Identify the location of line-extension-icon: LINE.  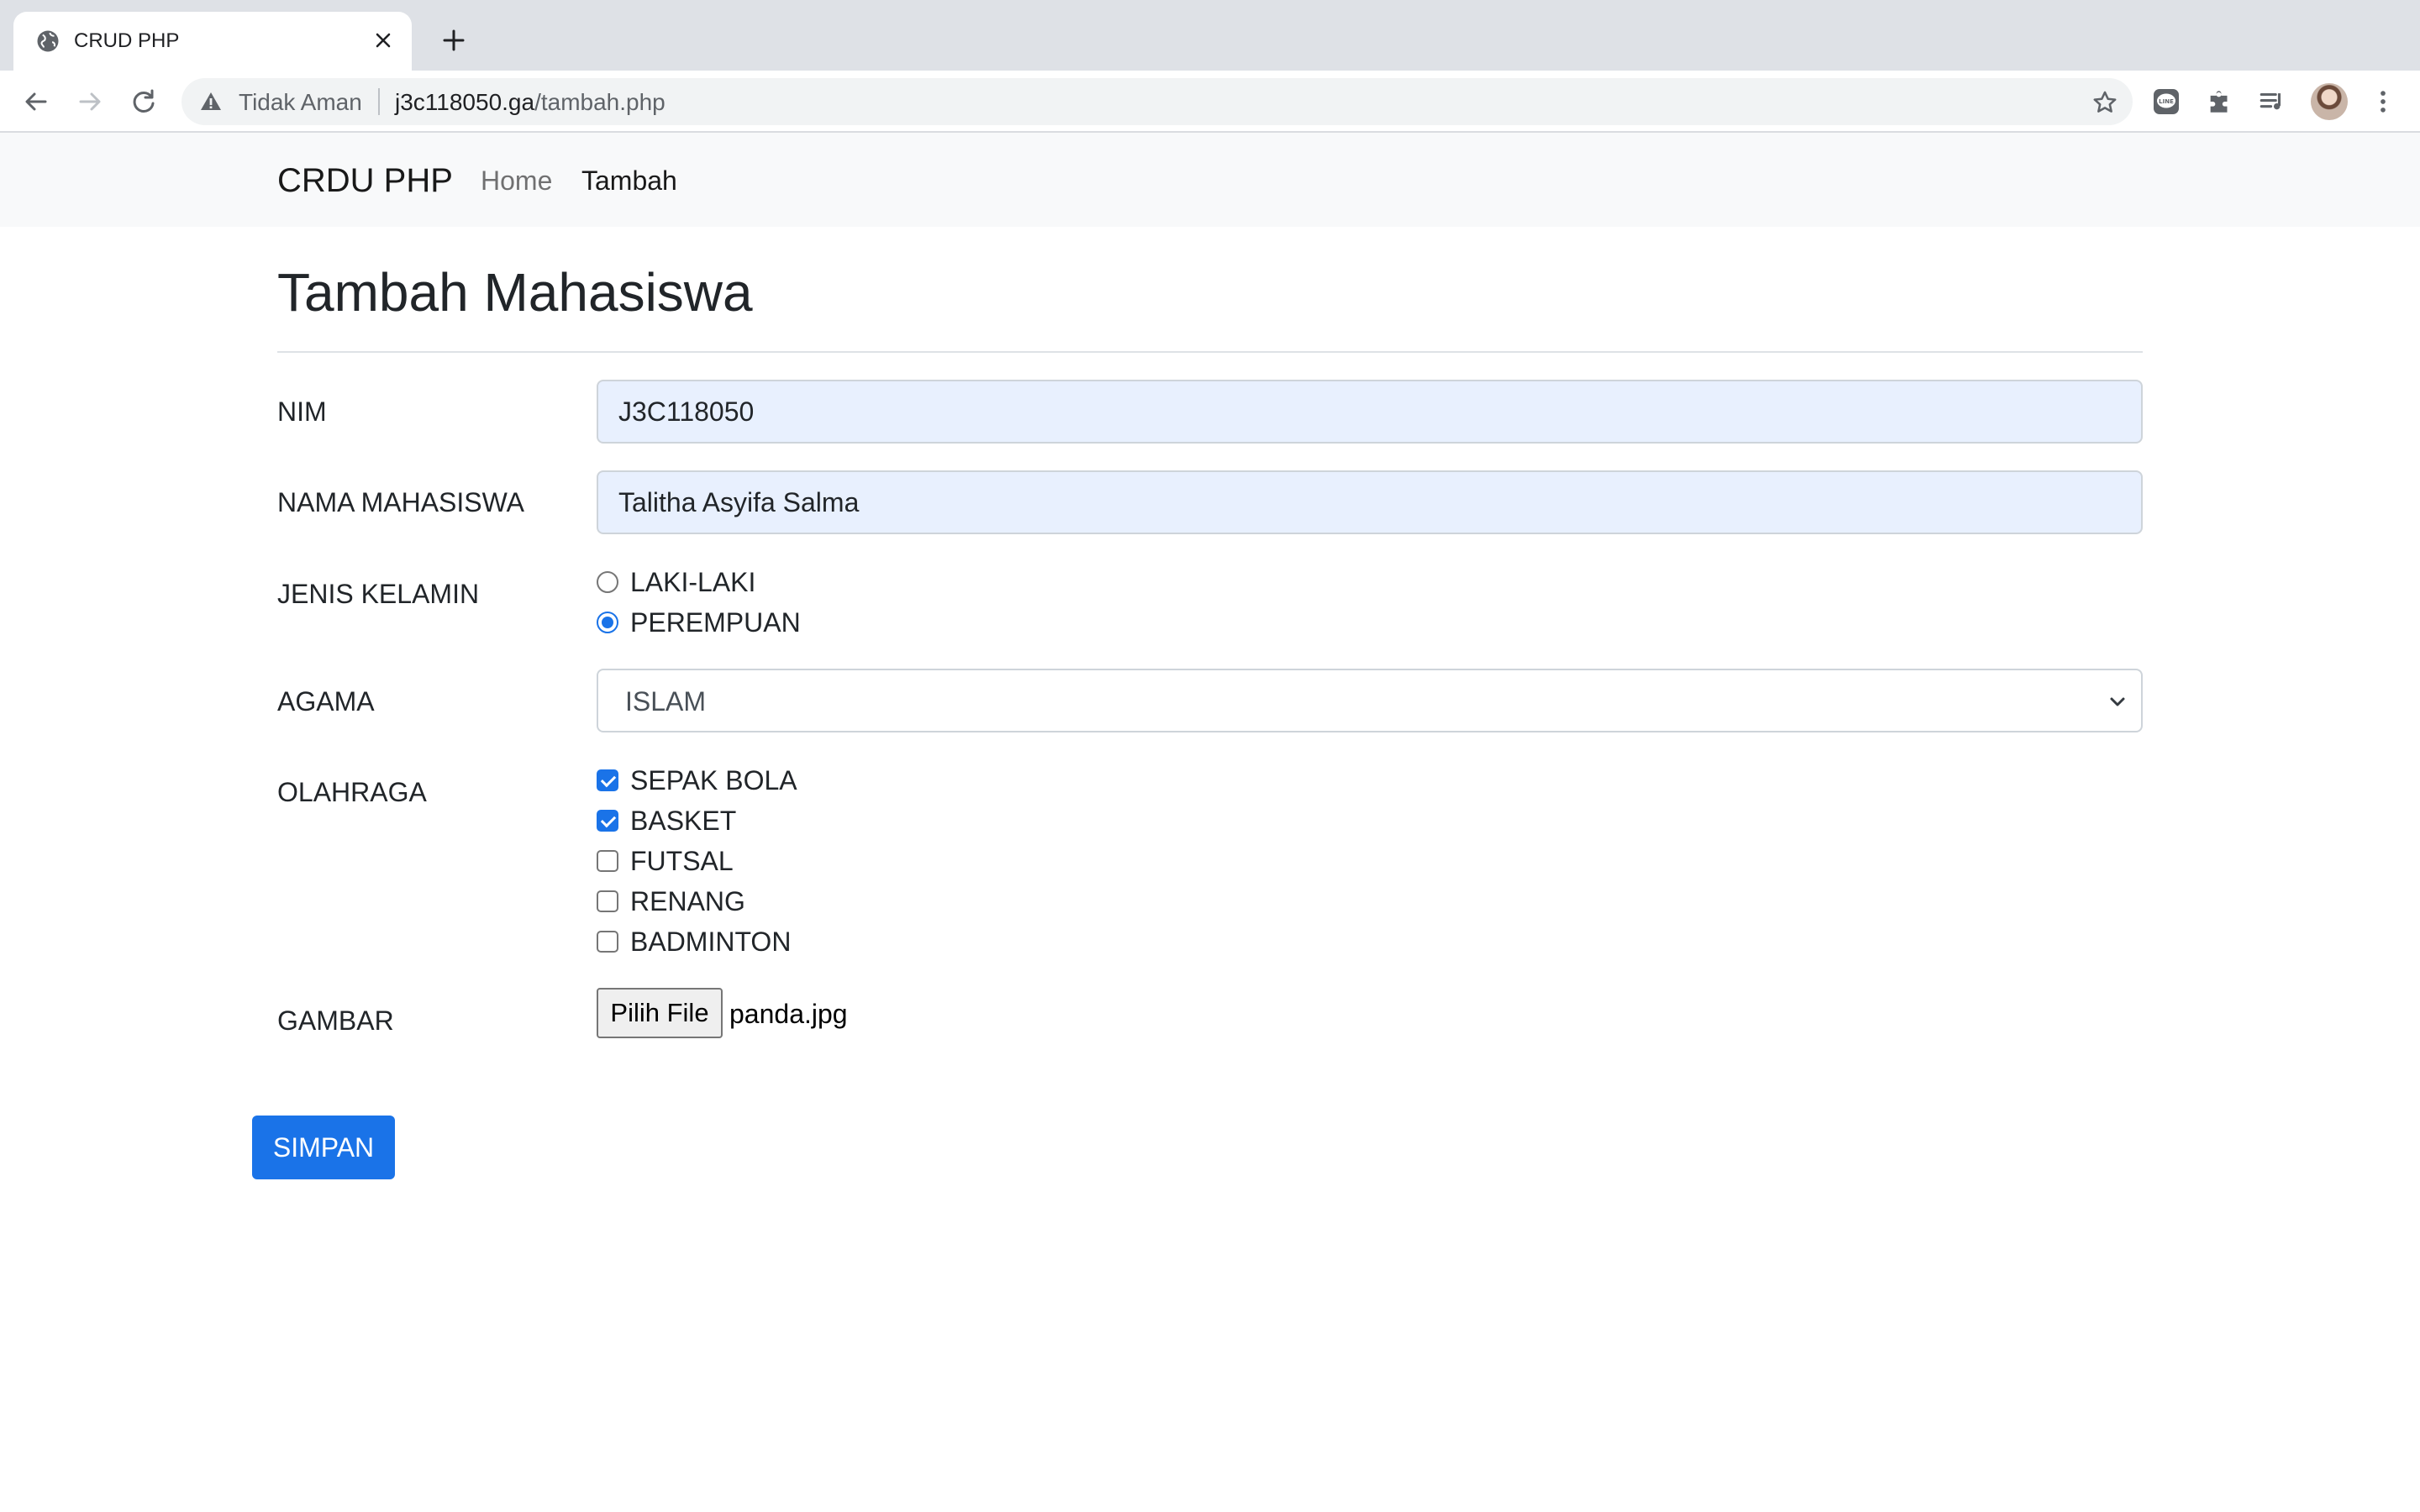
(2166, 101).